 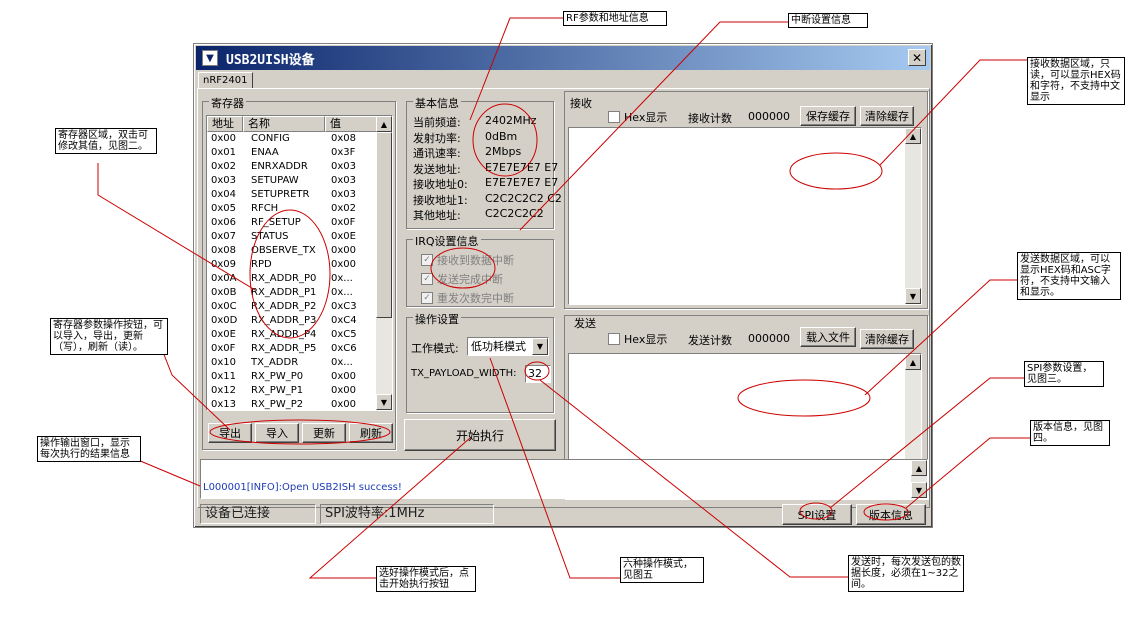 I want to click on register-address: 0x13, so click(x=224, y=404).